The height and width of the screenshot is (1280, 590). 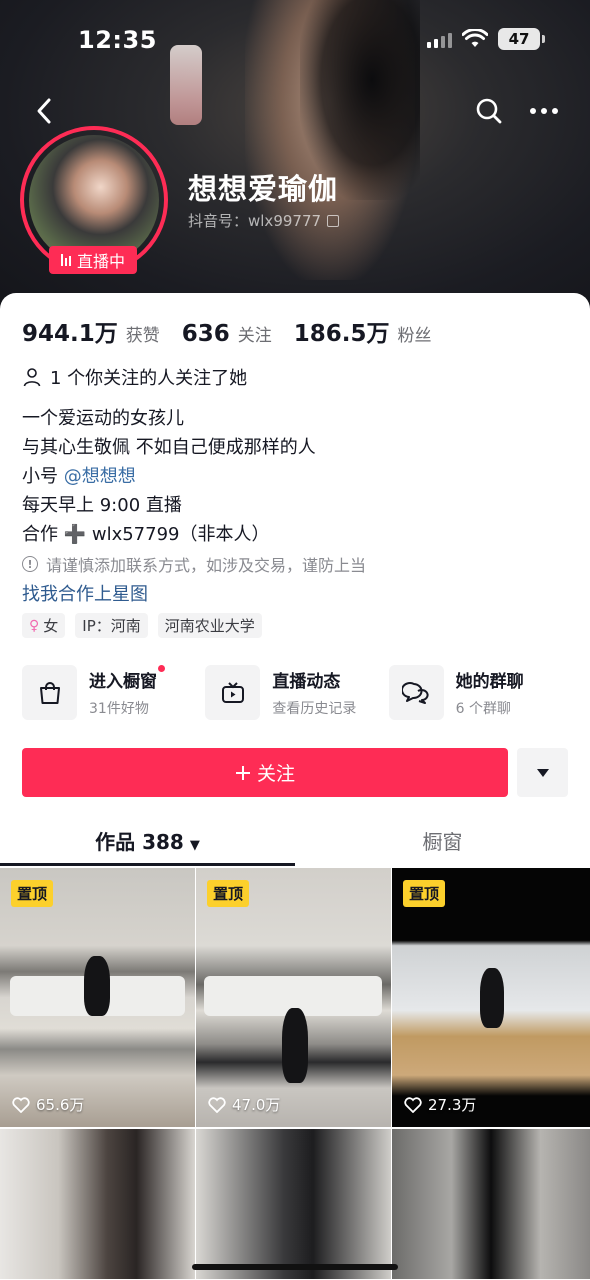 I want to click on video-thumbnail: 置顶 65.6万, so click(x=97, y=997).